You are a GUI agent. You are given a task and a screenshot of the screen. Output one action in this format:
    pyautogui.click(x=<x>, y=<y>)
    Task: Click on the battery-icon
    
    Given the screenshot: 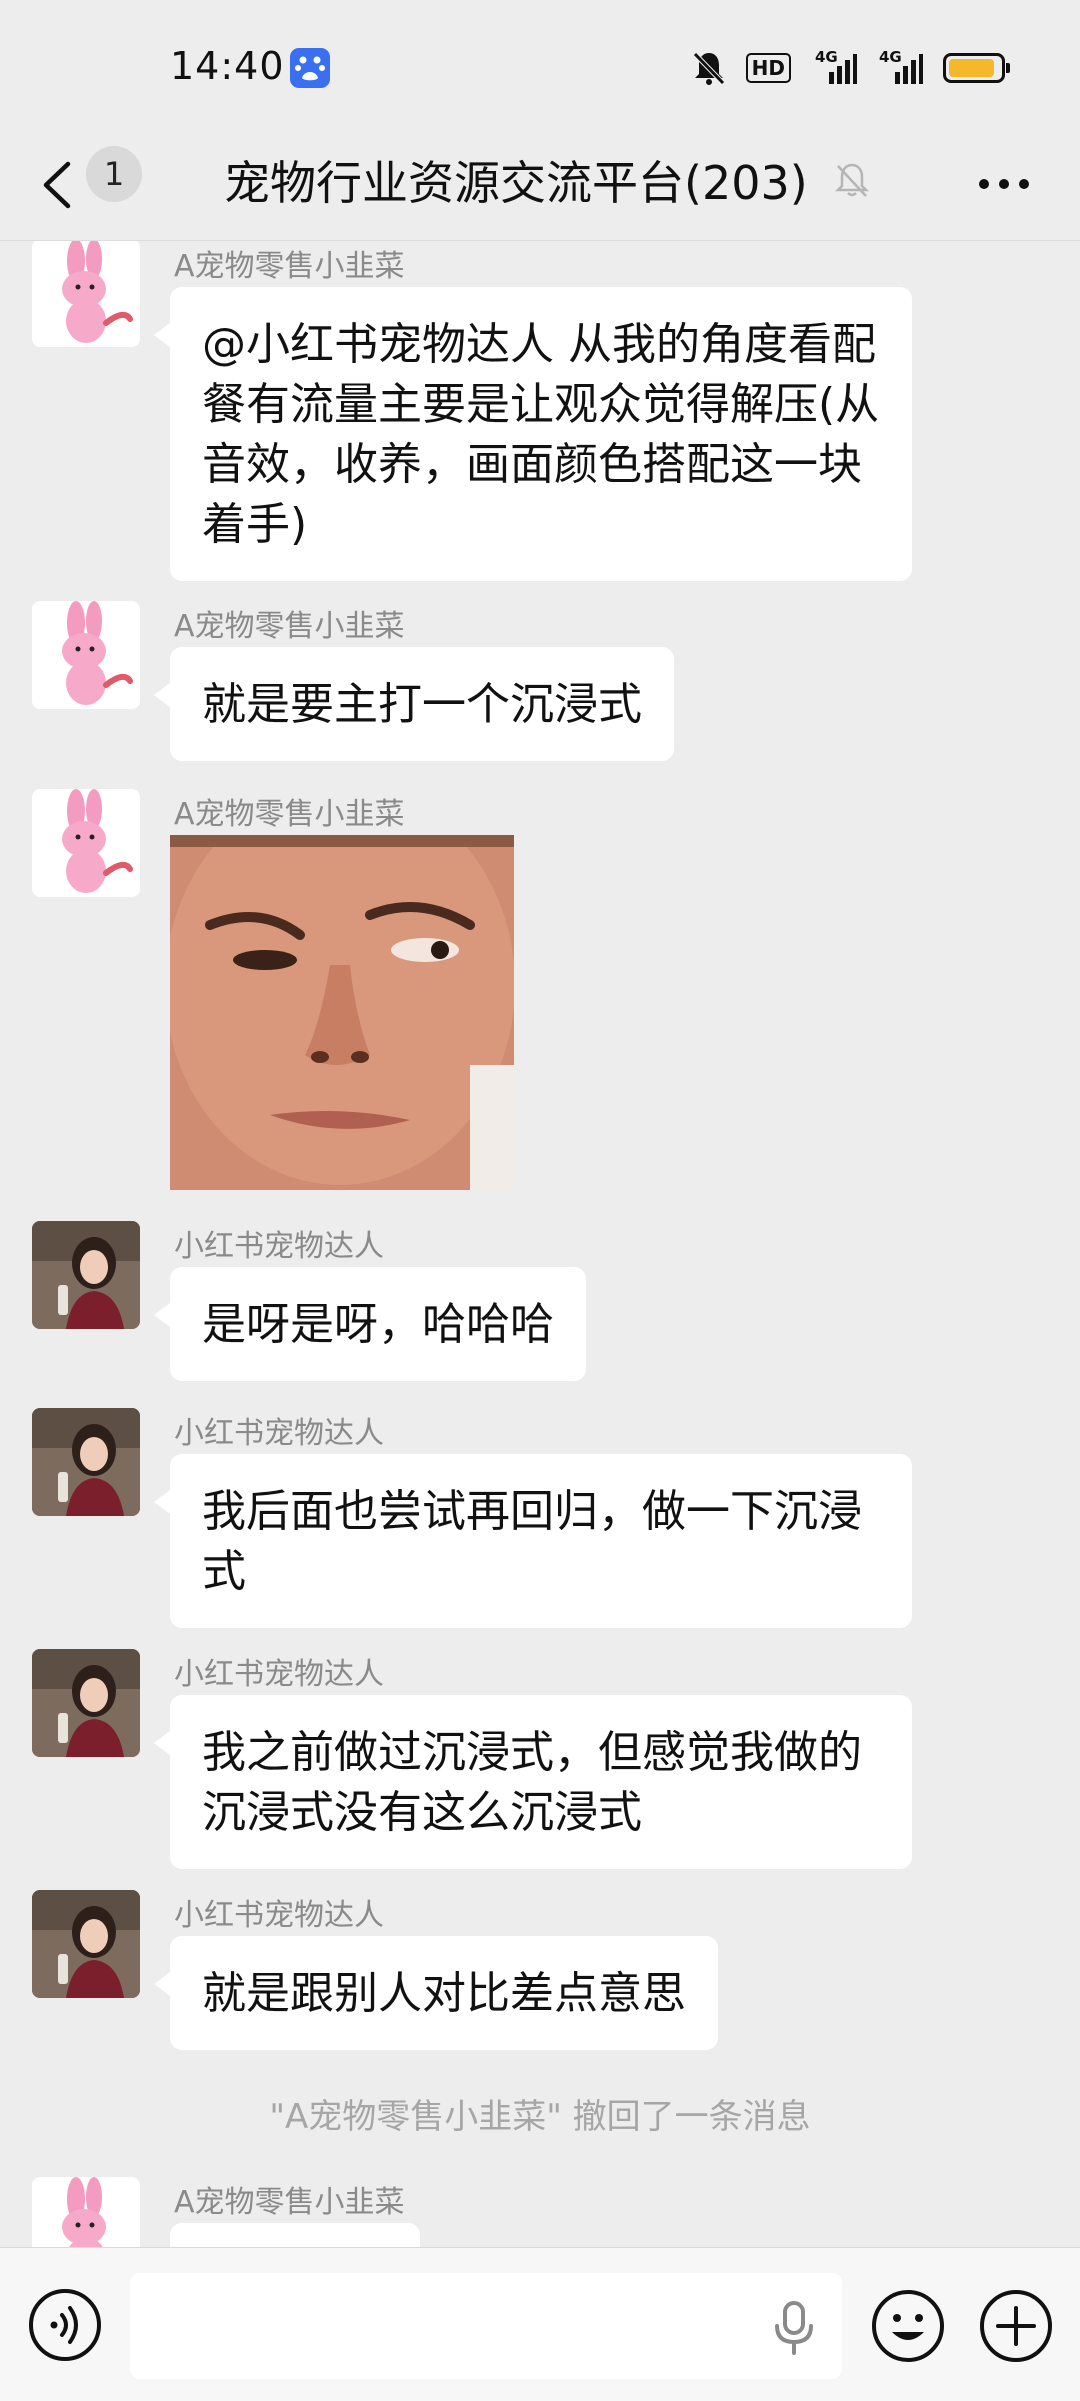 What is the action you would take?
    pyautogui.click(x=976, y=68)
    